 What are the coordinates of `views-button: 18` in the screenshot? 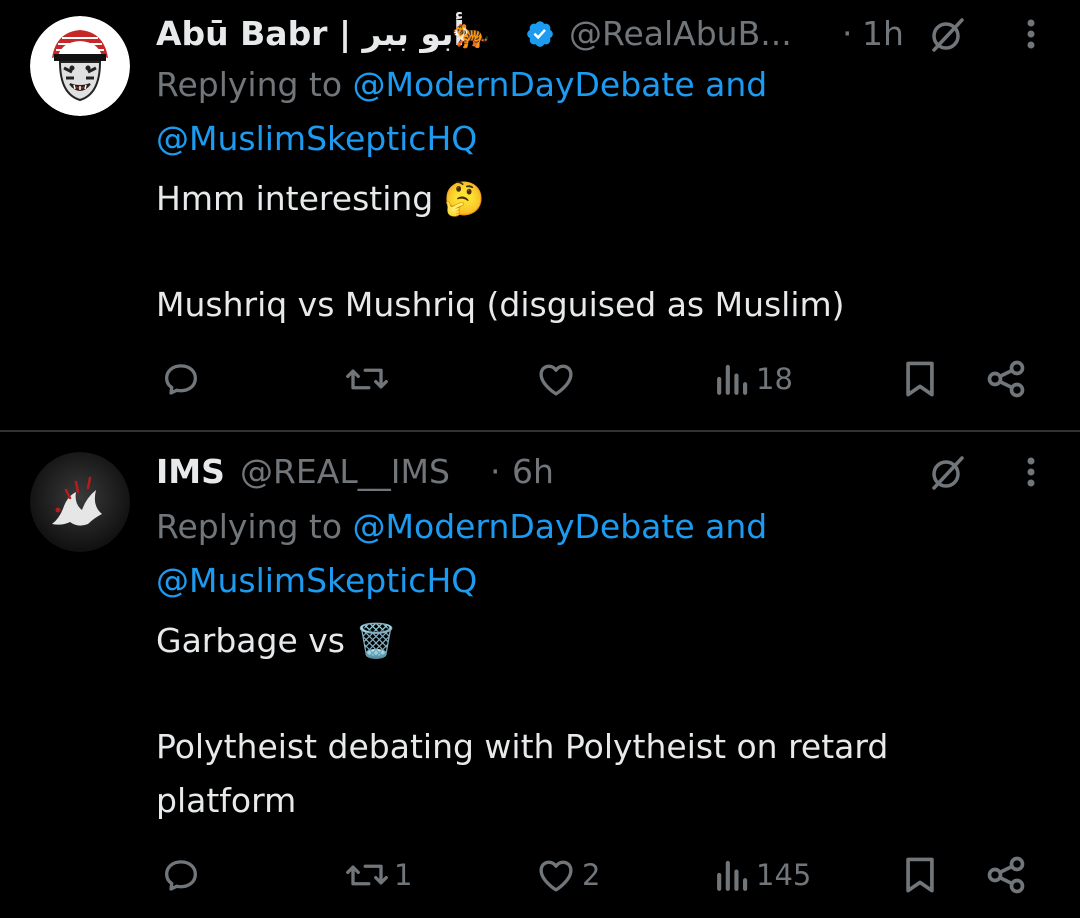 It's located at (753, 379).